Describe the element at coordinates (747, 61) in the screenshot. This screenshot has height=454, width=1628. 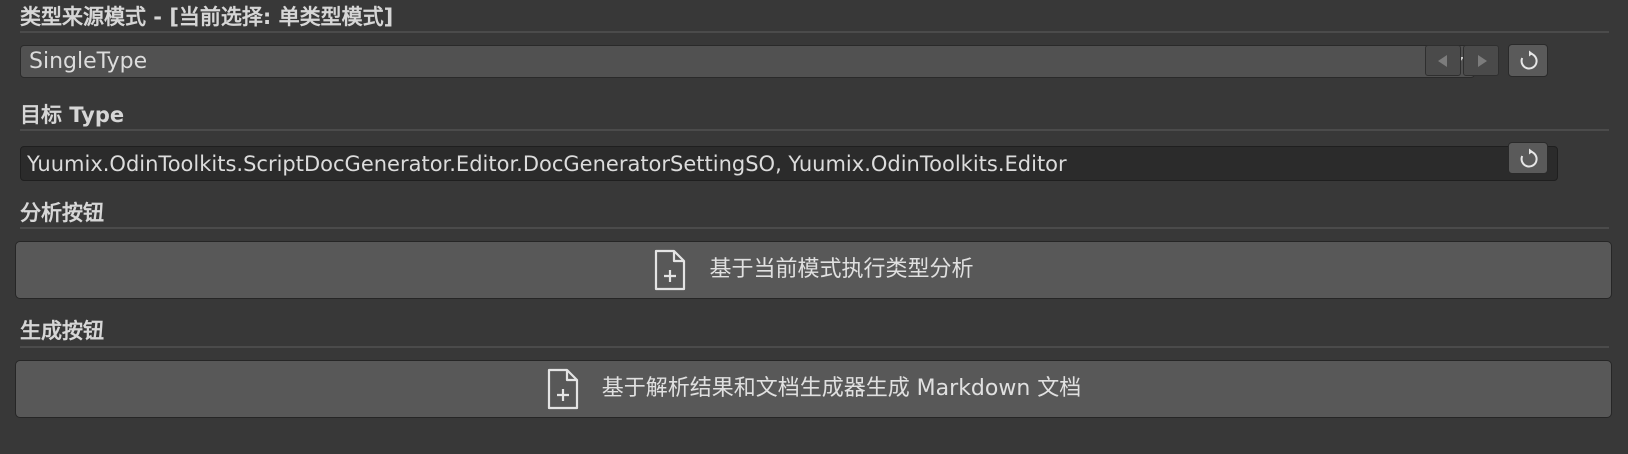
I see `source-mode-dropdown: SingleType` at that location.